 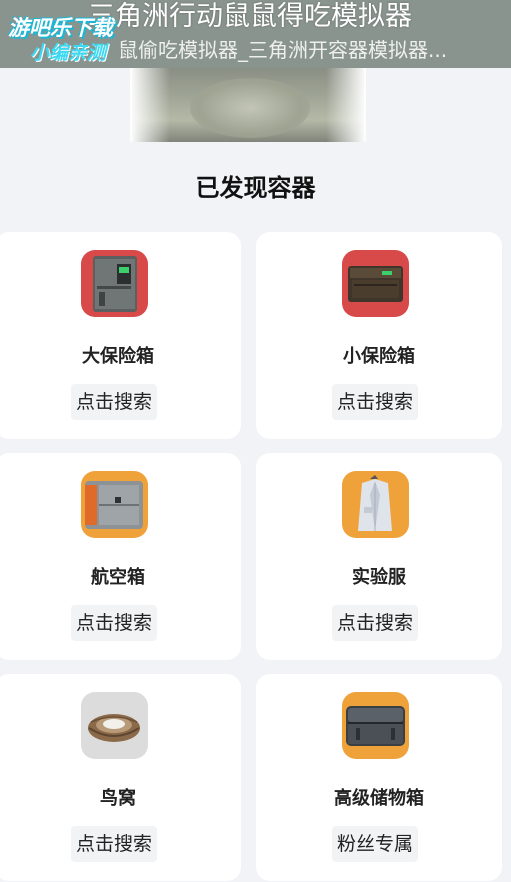 What do you see at coordinates (379, 556) in the screenshot?
I see `container-card-lab-coat: 实验服 点击搜索` at bounding box center [379, 556].